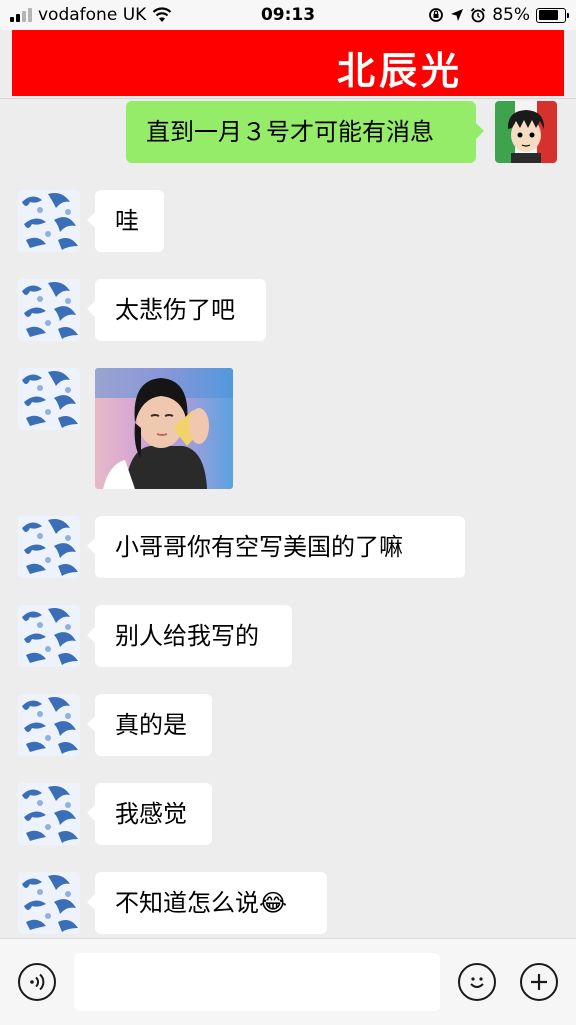 The image size is (576, 1025). I want to click on message-text: 直到一月３号才可能有消息, so click(290, 132).